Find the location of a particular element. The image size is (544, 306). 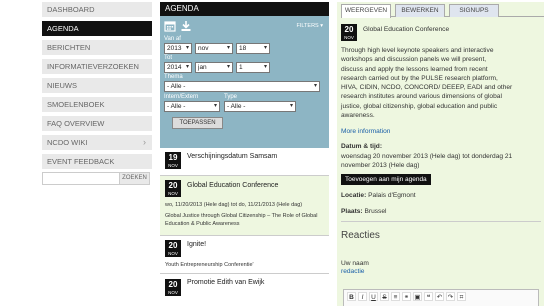

date-label: Datum & tijd: is located at coordinates (362, 146).